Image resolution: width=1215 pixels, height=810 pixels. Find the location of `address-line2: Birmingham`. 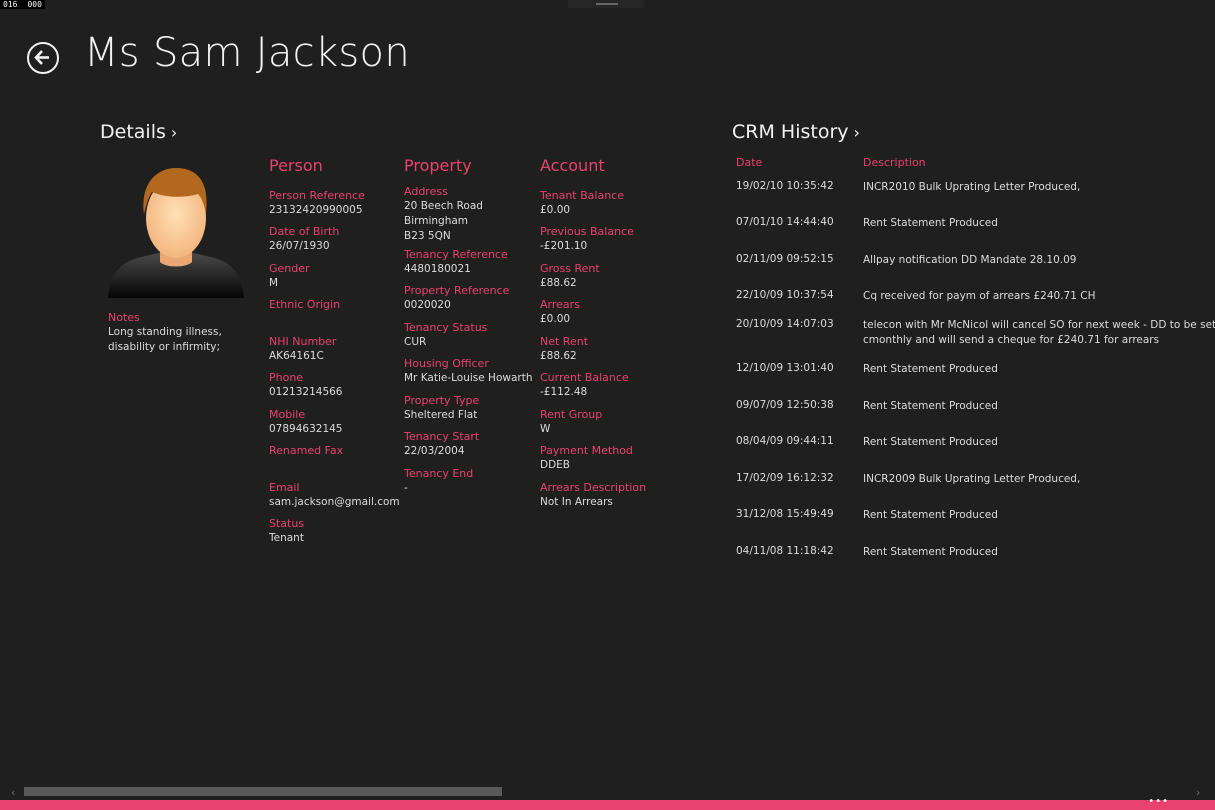

address-line2: Birmingham is located at coordinates (436, 221).